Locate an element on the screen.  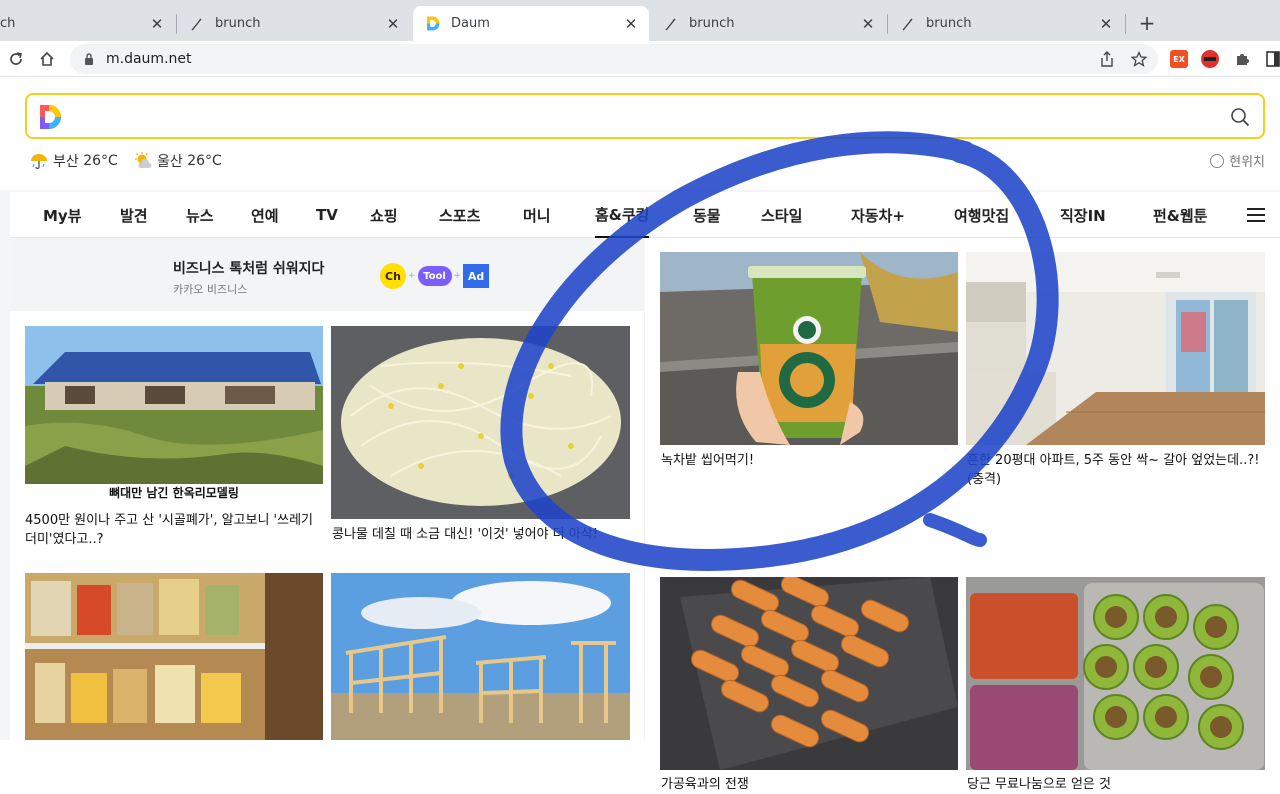
nav-item-sports: 스포츠 is located at coordinates (459, 215).